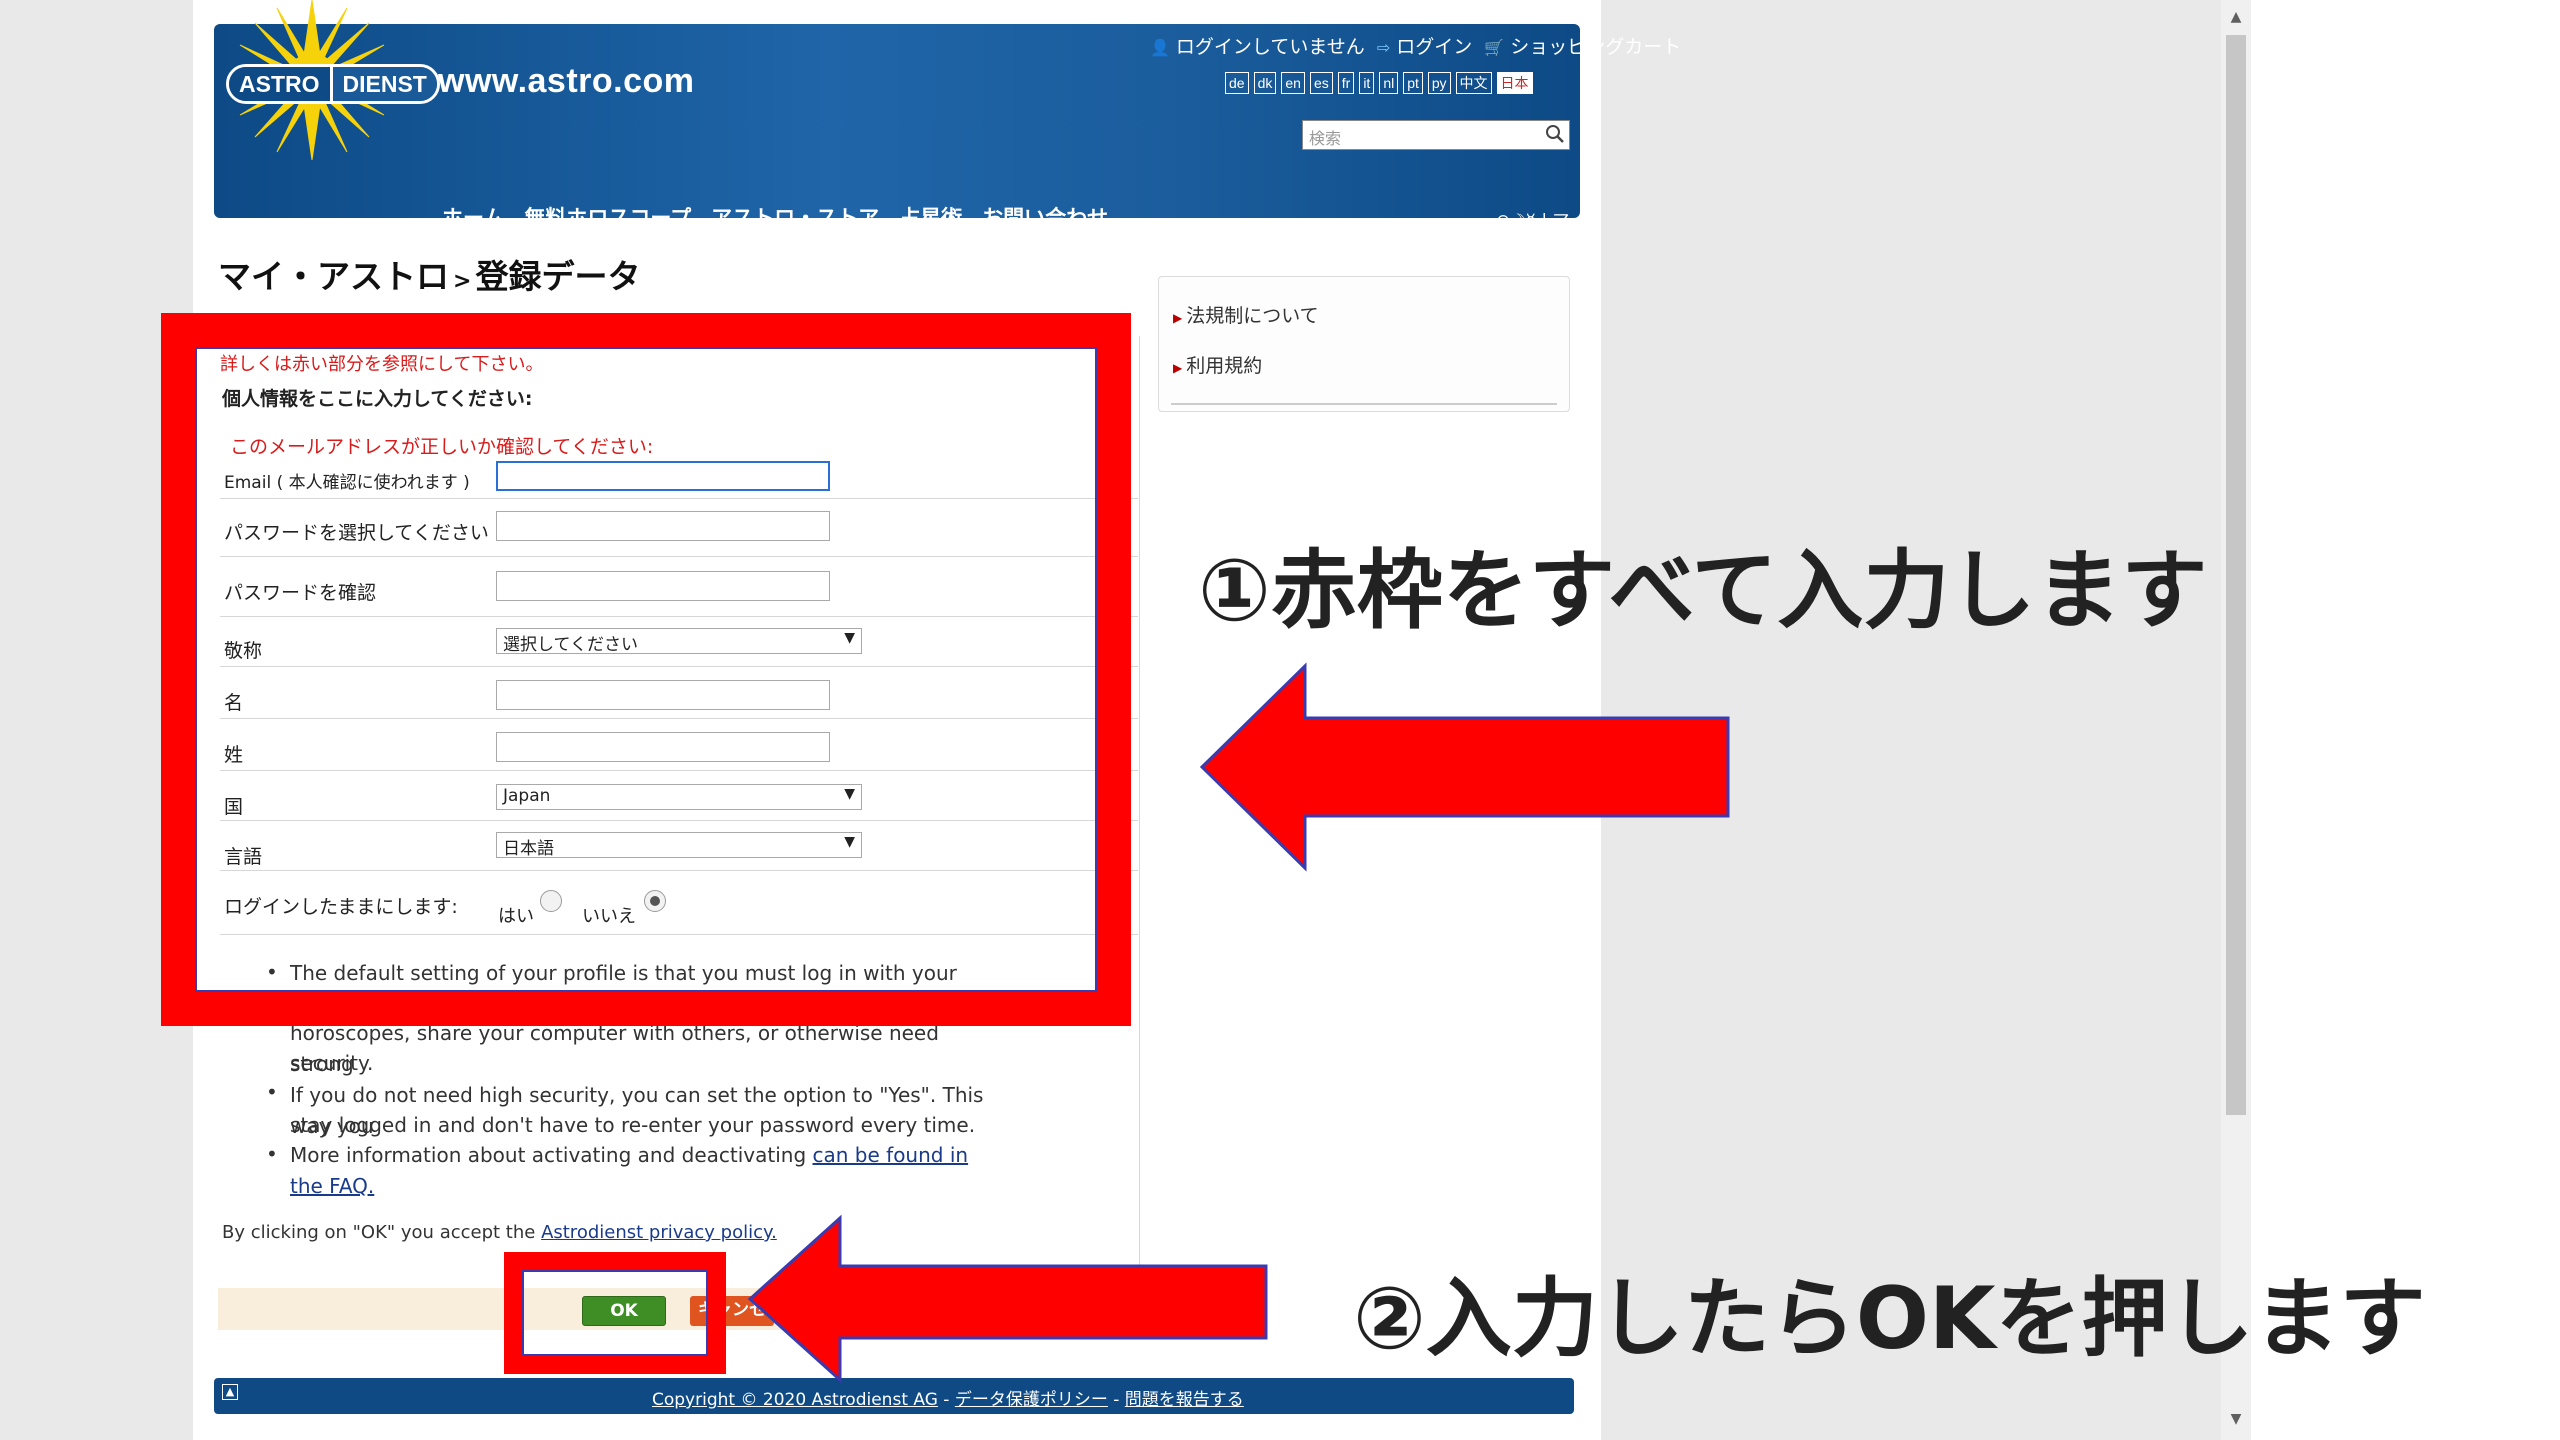 This screenshot has height=1440, width=2560. I want to click on privacy-footer-link: データ保護ポリシー, so click(1031, 1400).